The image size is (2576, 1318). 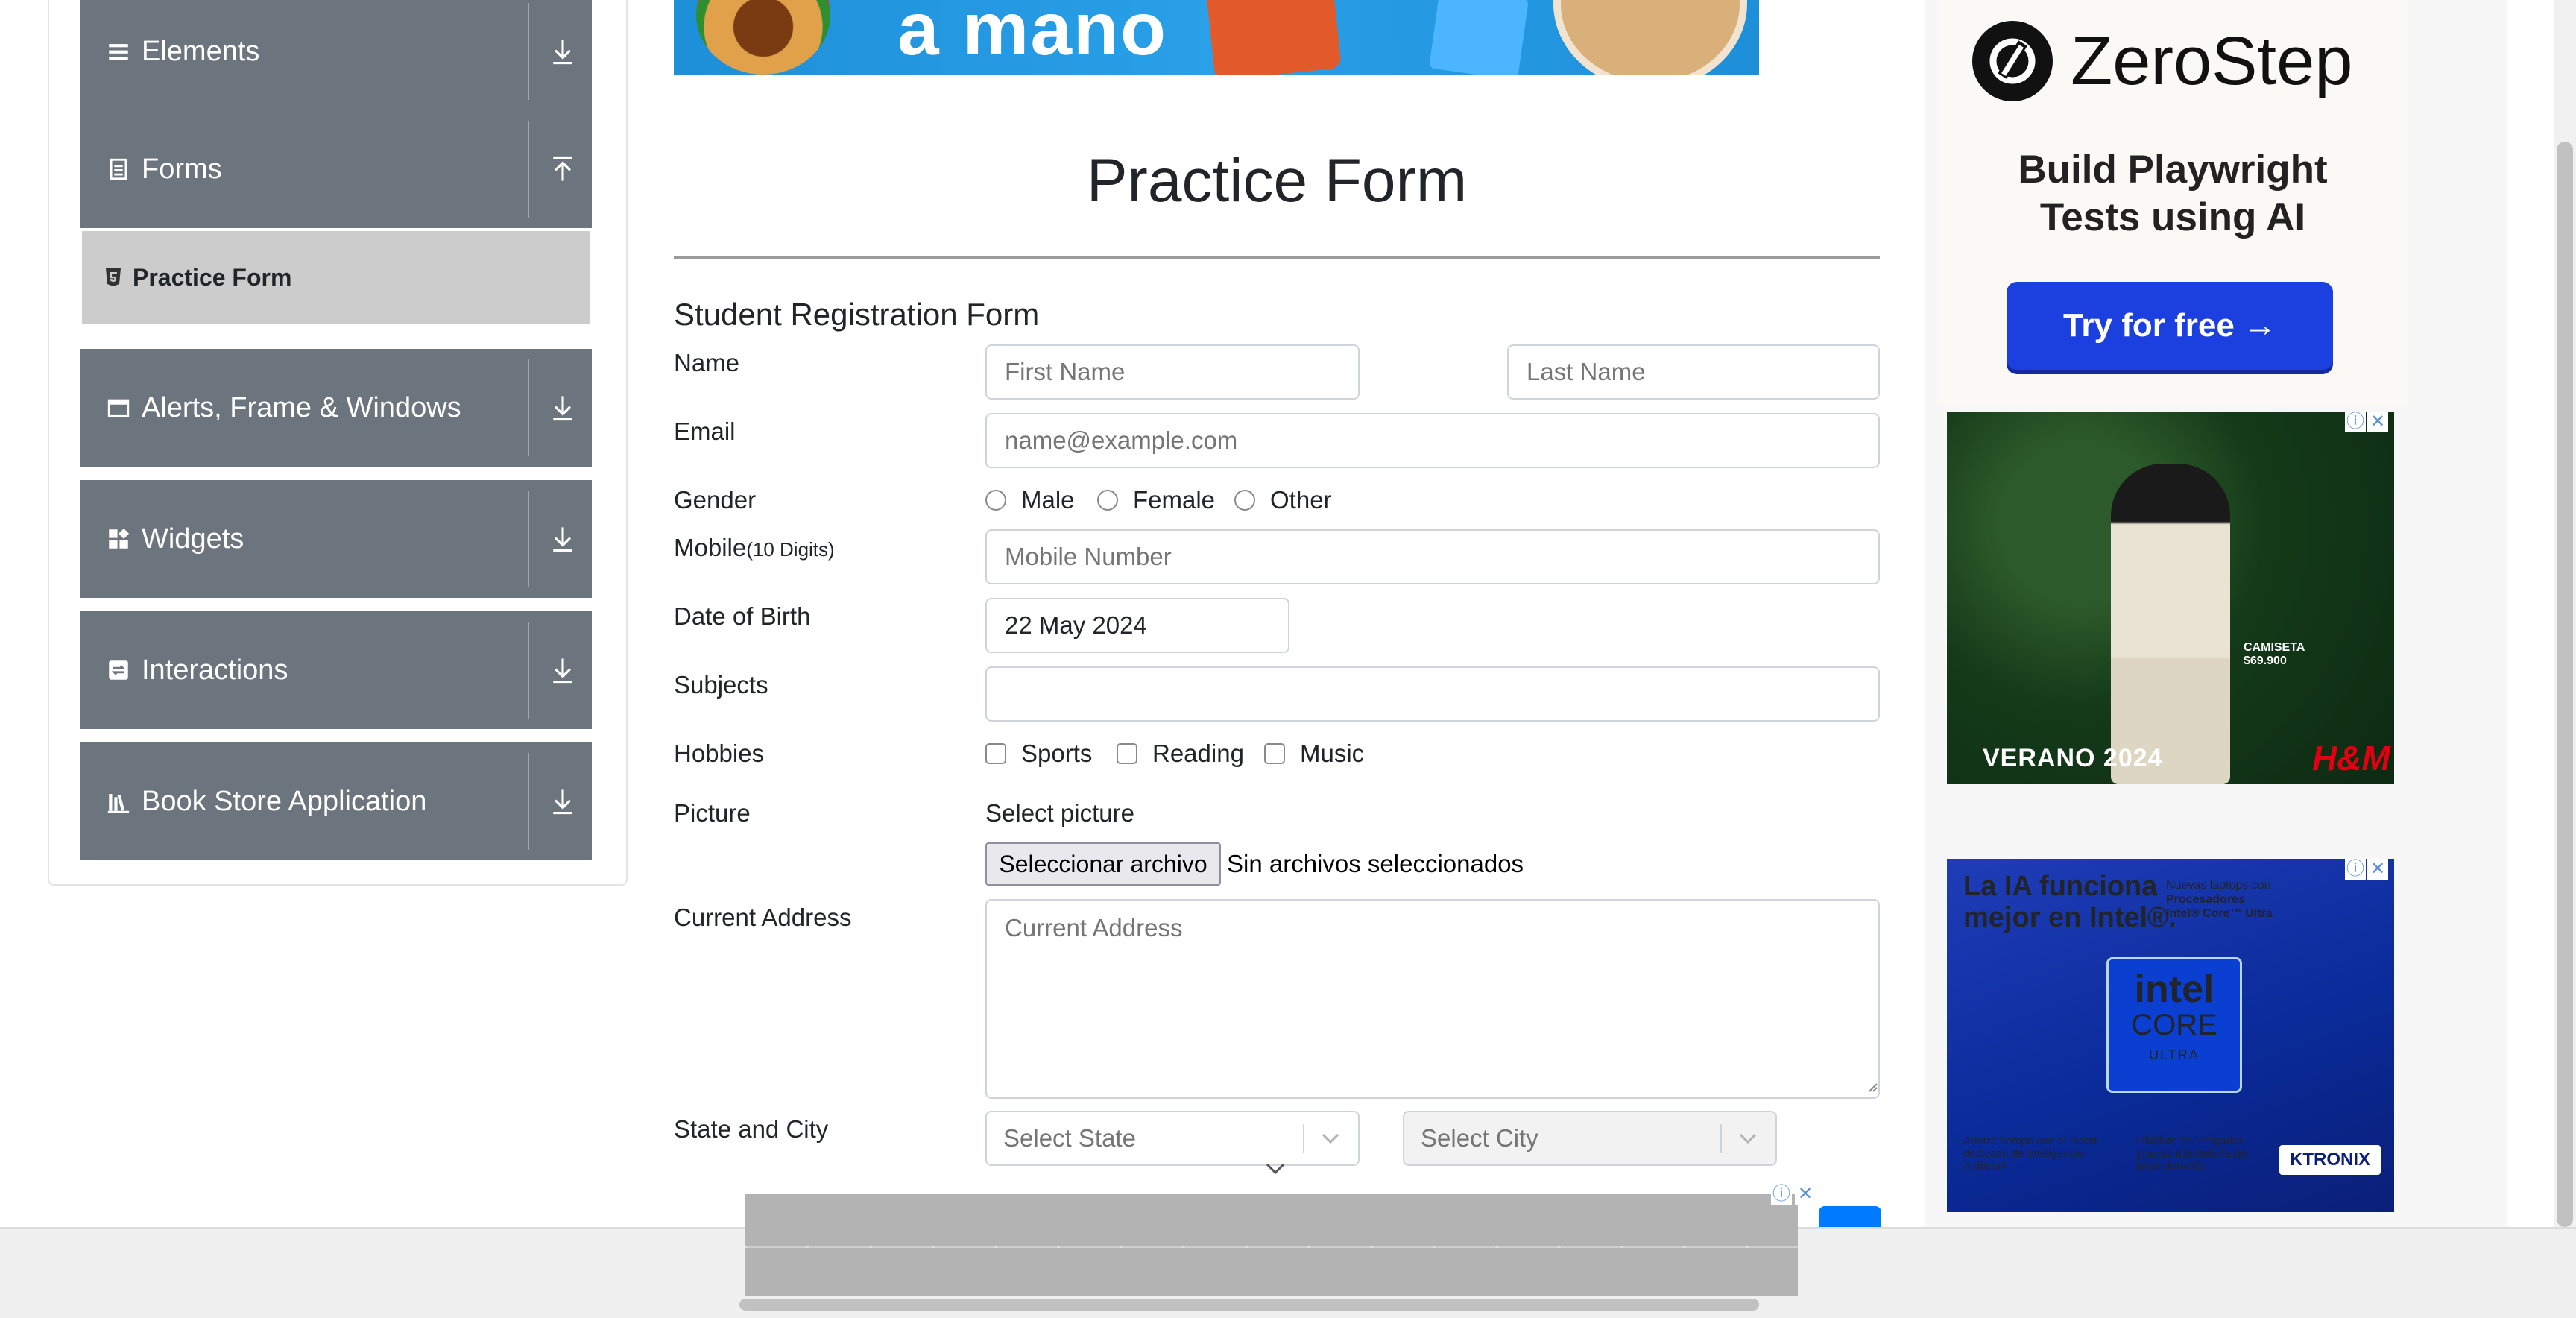 What do you see at coordinates (336, 670) in the screenshot?
I see `sidebar-group-interactions: Interactions` at bounding box center [336, 670].